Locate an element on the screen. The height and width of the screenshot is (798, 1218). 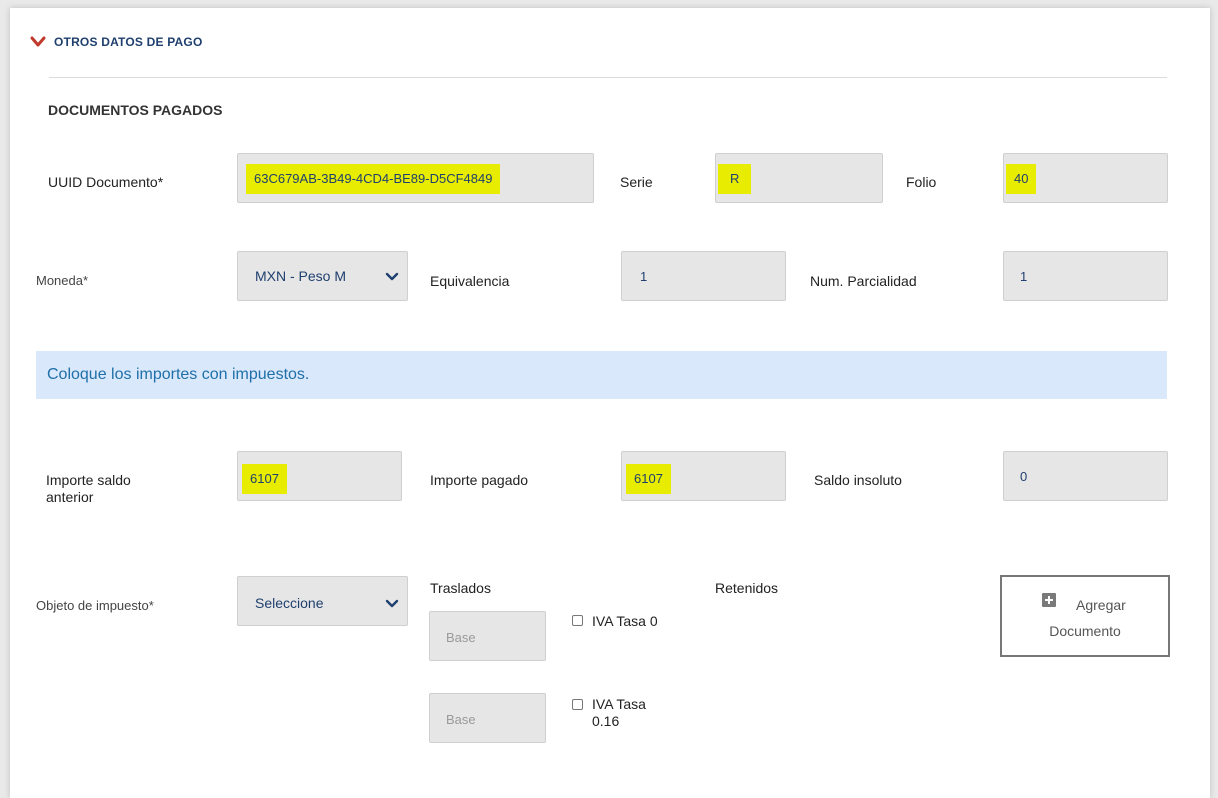
serie-value: R is located at coordinates (735, 179).